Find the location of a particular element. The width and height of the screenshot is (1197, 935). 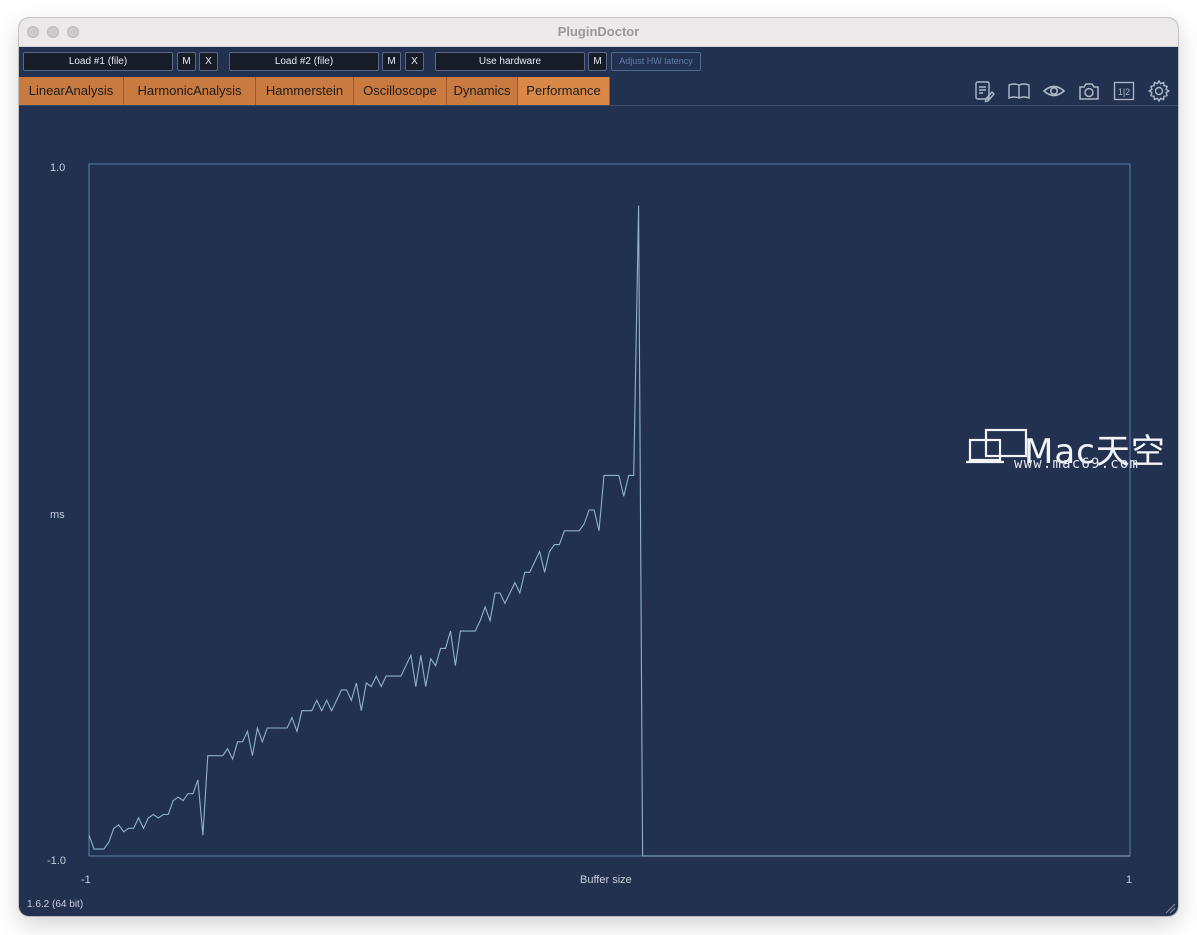

y-tick-min: -1.0 is located at coordinates (56, 861).